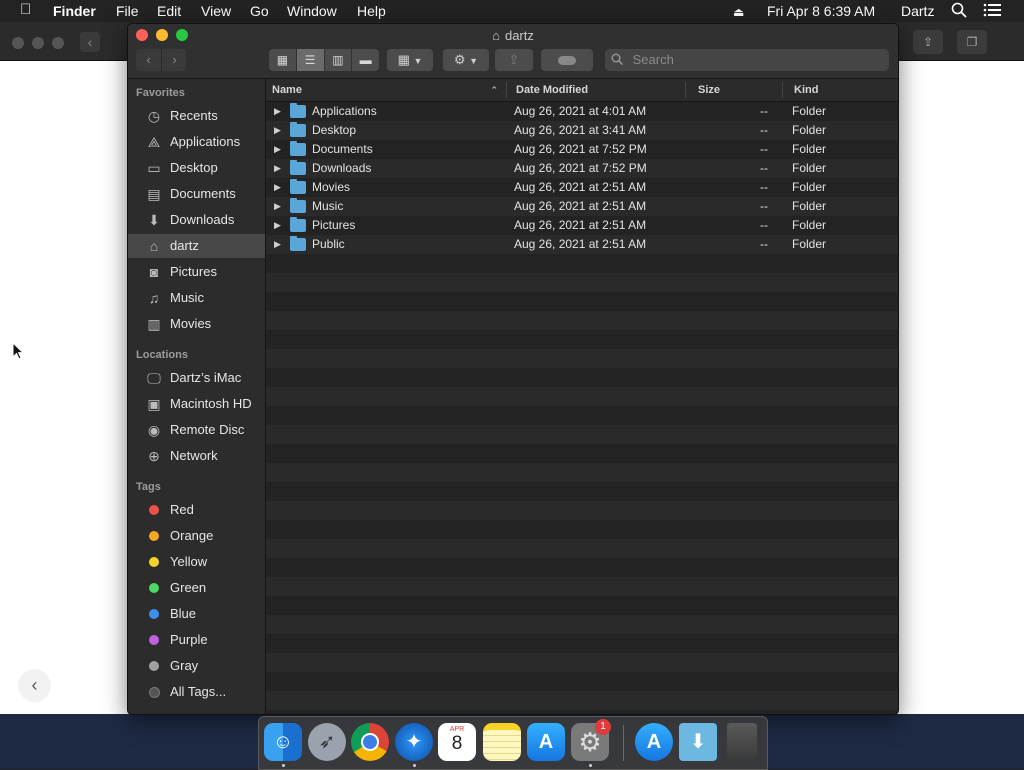 This screenshot has height=770, width=1024. I want to click on search-field: Search, so click(747, 60).